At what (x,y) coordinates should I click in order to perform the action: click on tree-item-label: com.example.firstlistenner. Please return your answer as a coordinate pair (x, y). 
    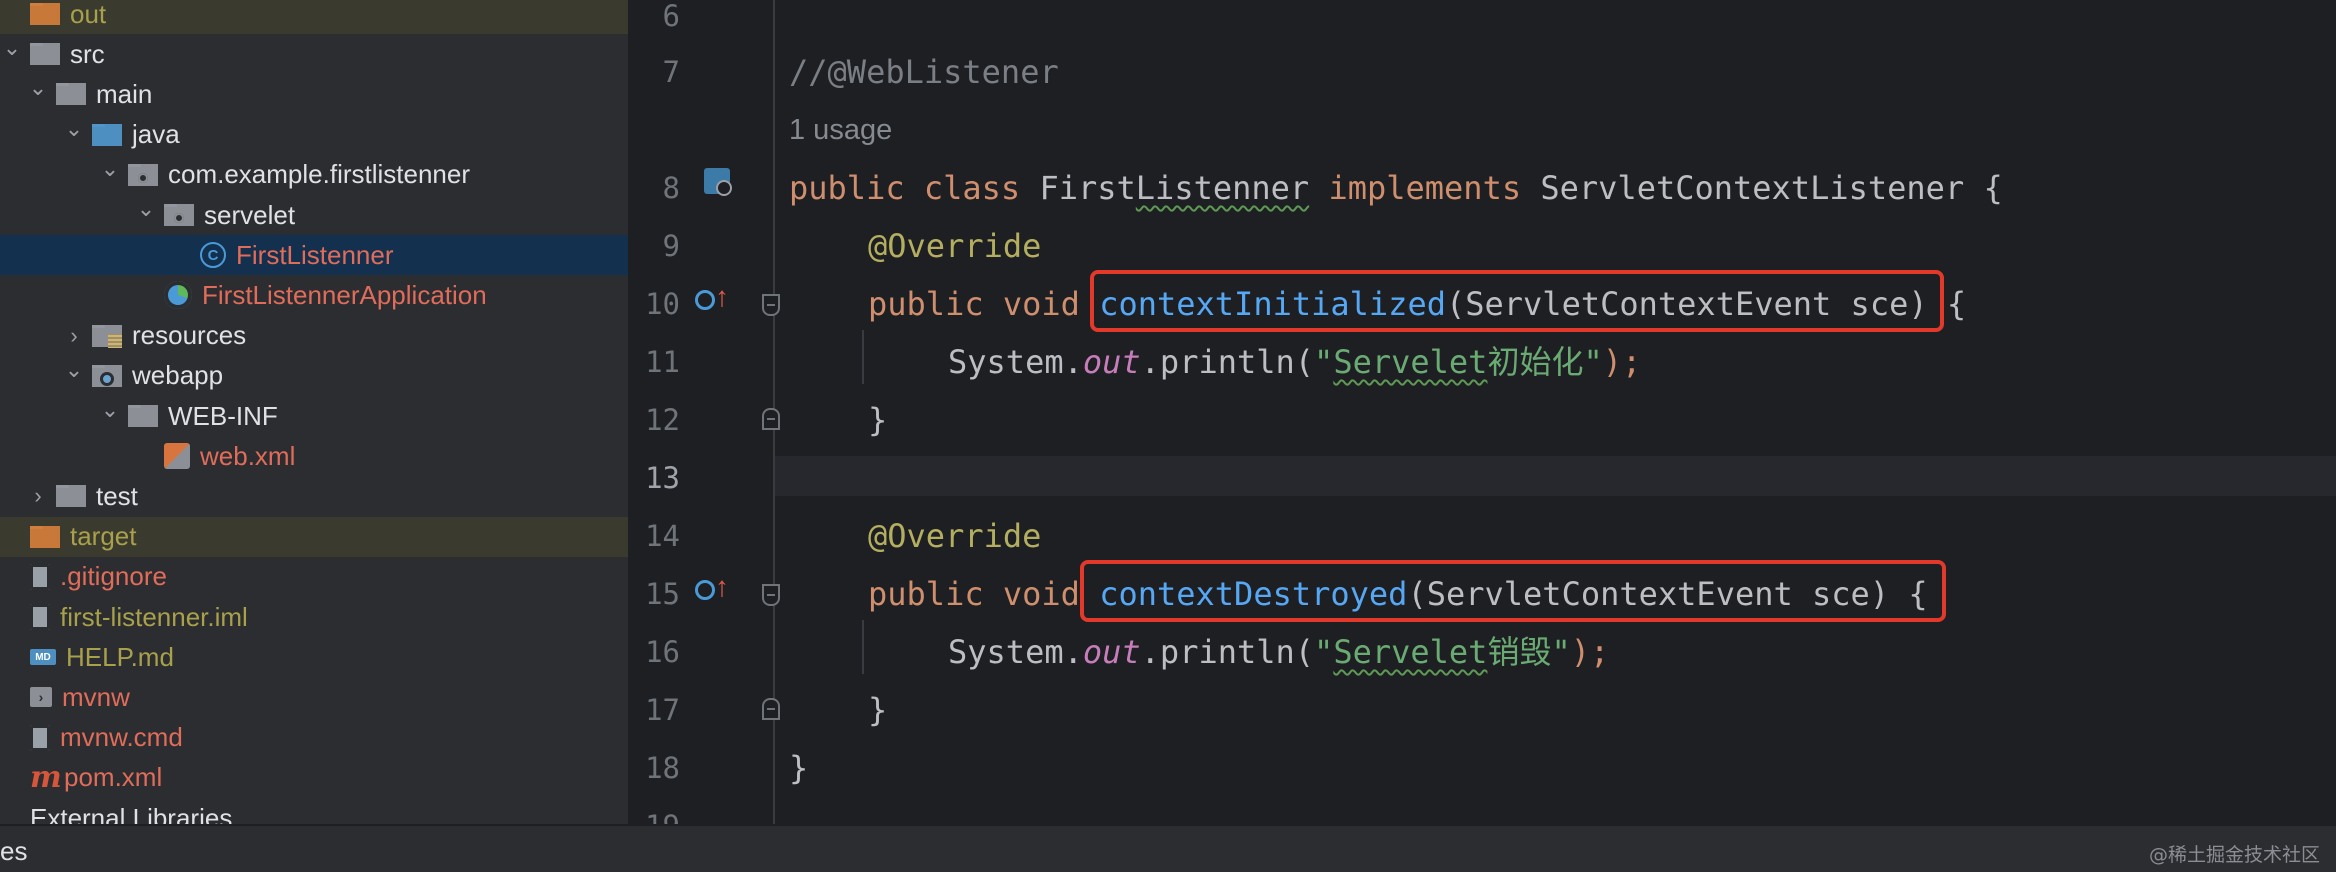
    Looking at the image, I should click on (319, 174).